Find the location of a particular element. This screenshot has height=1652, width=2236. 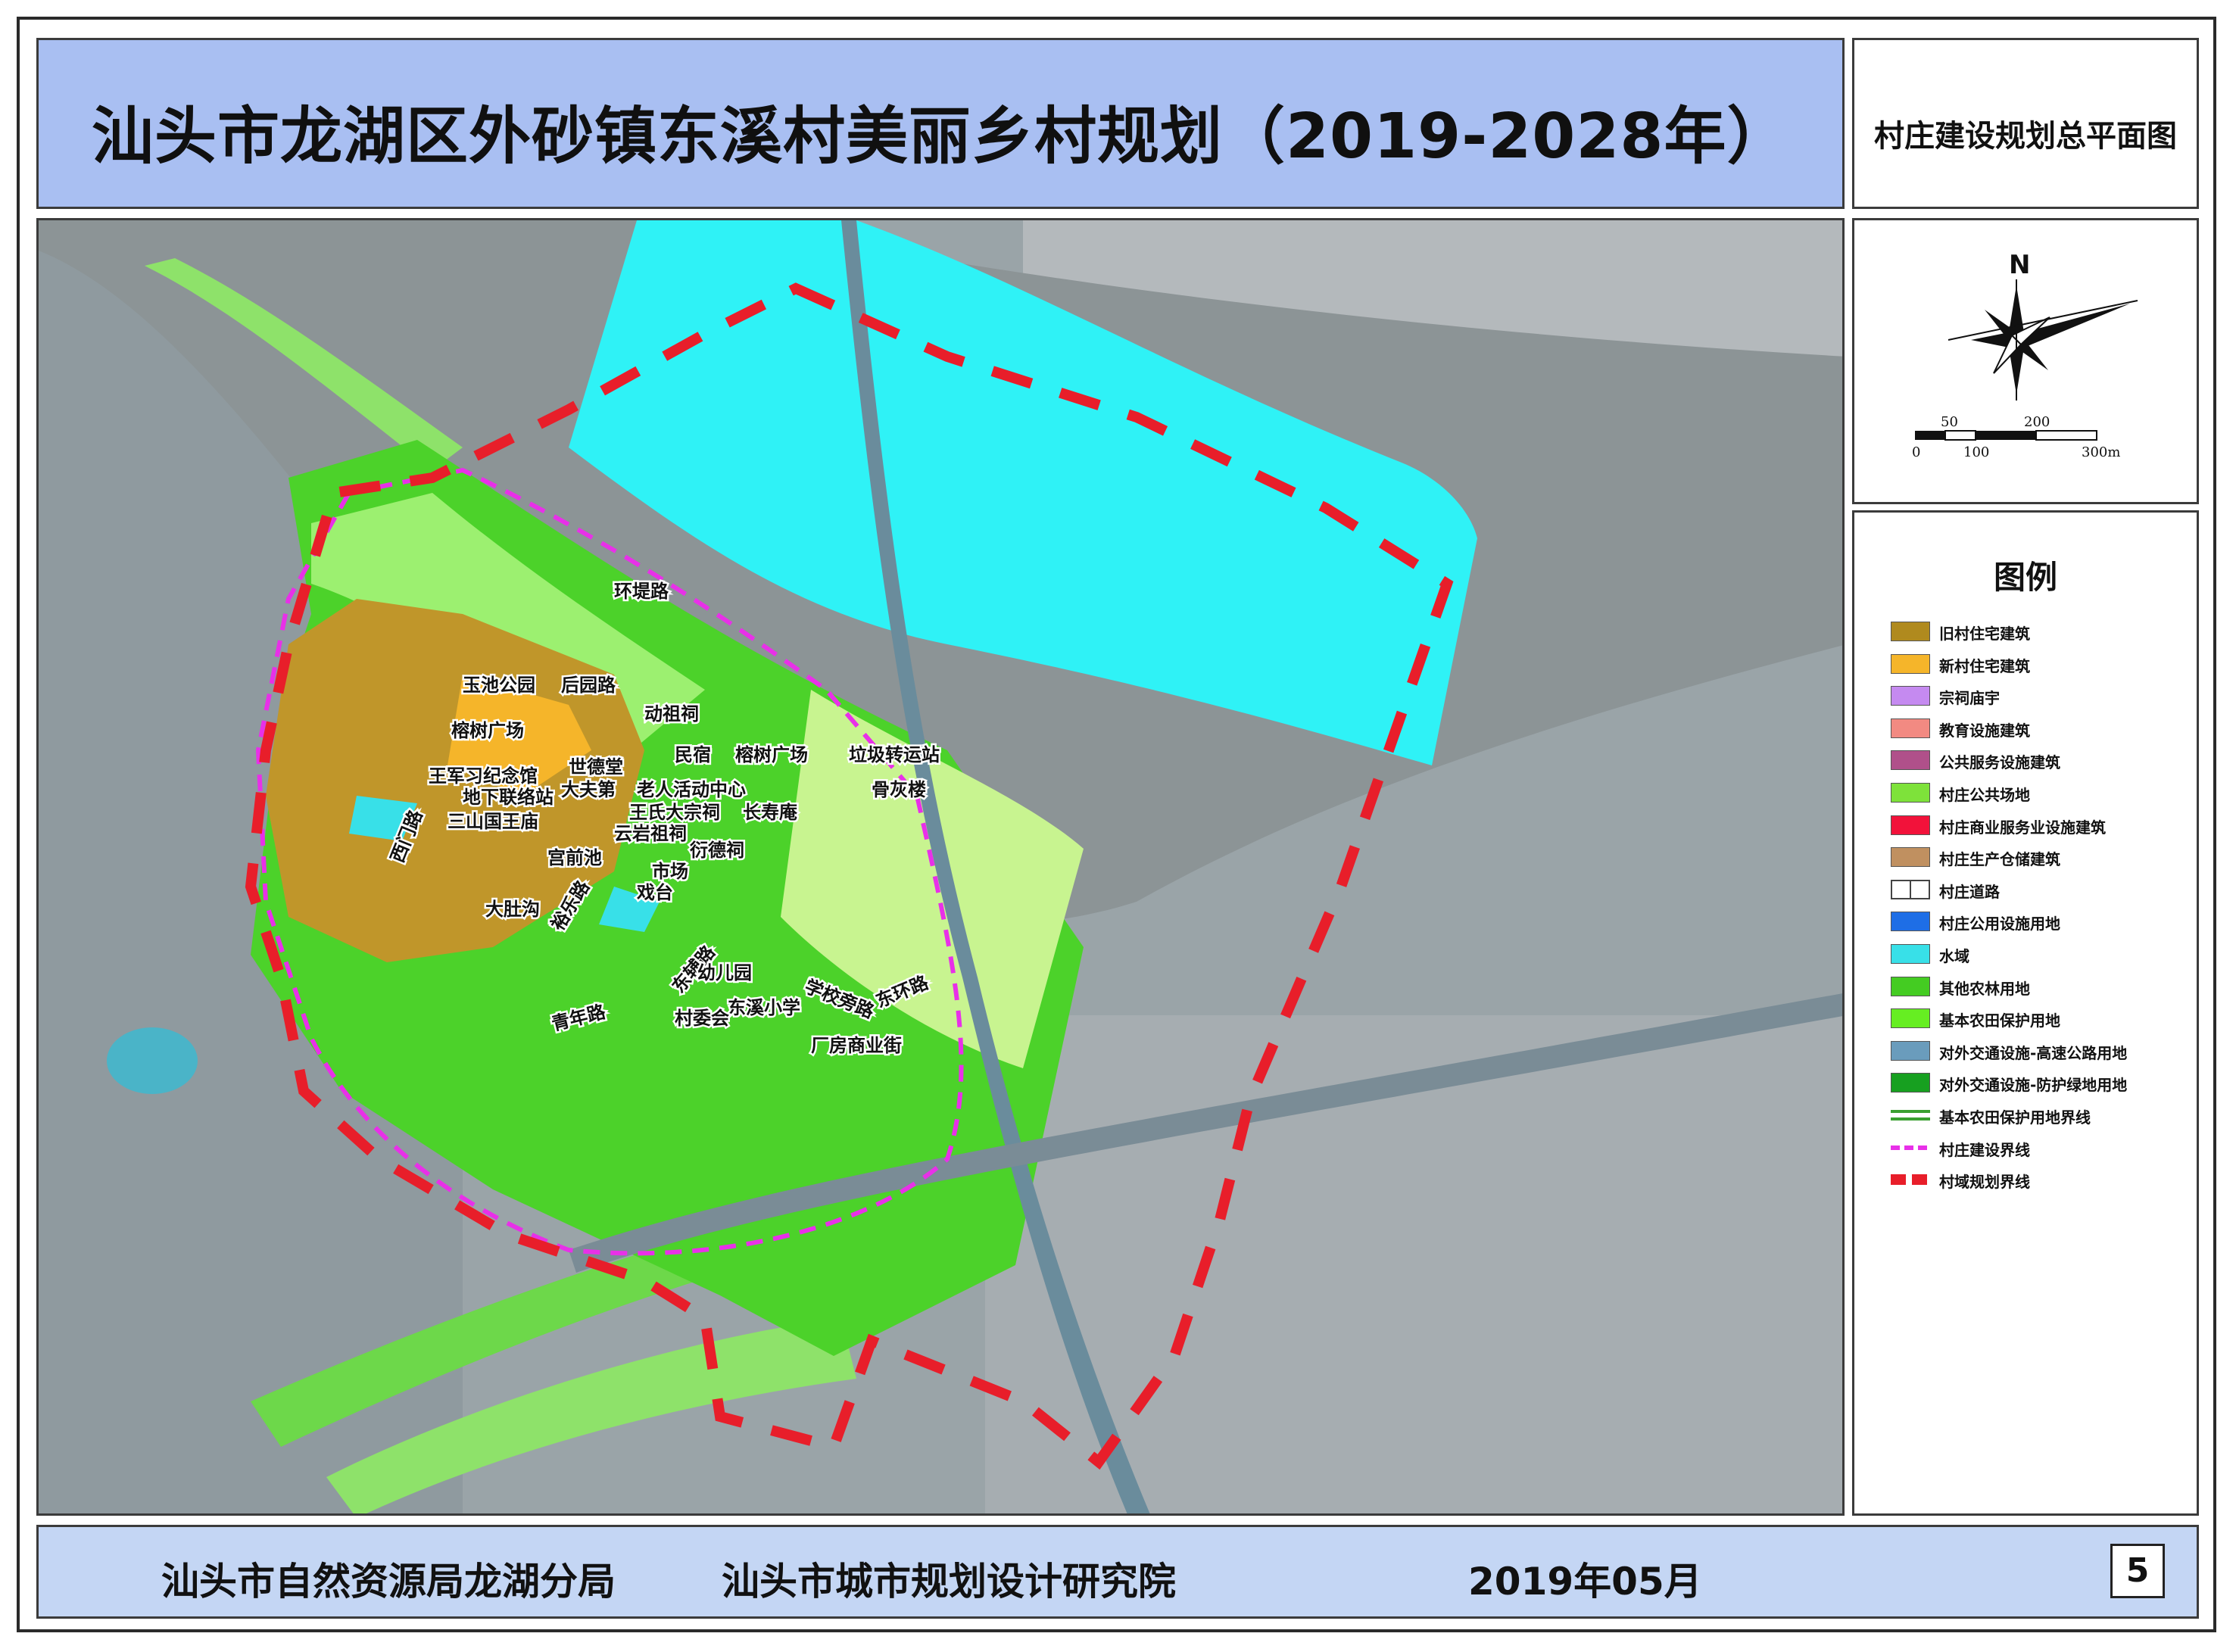

north-label: N is located at coordinates (2020, 265).